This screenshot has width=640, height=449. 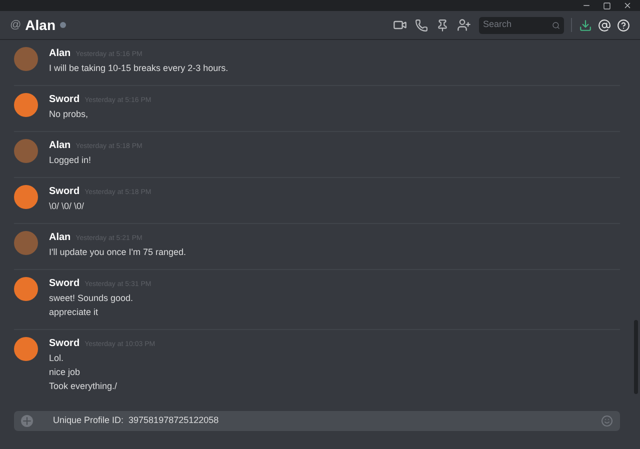 I want to click on pin-icon, so click(x=442, y=25).